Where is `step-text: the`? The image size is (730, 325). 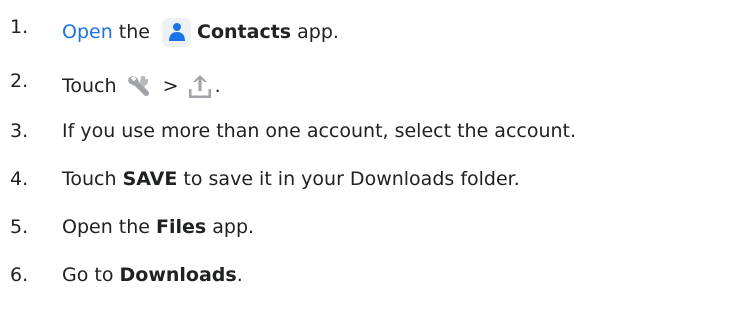 step-text: the is located at coordinates (134, 32).